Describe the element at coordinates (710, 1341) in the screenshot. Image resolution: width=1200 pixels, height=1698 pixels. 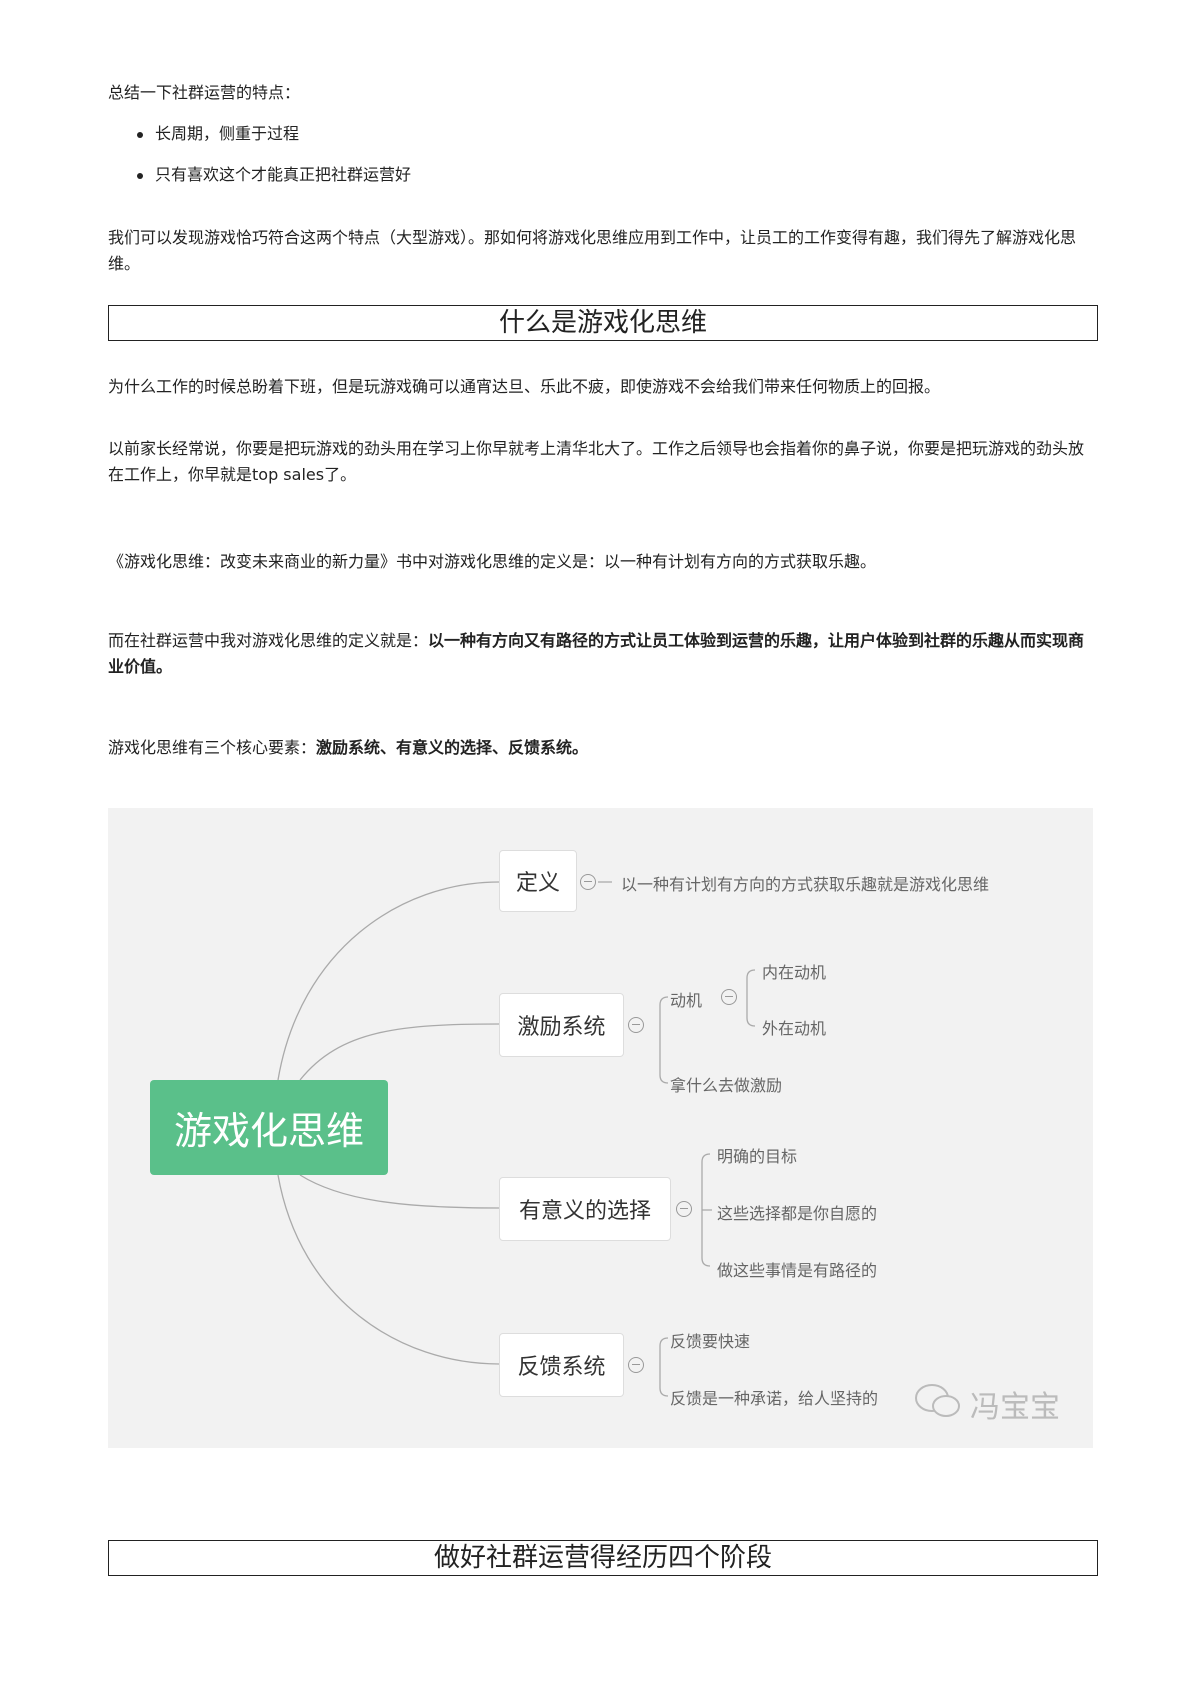
I see `leaf-feedback: 反馈要快速` at that location.